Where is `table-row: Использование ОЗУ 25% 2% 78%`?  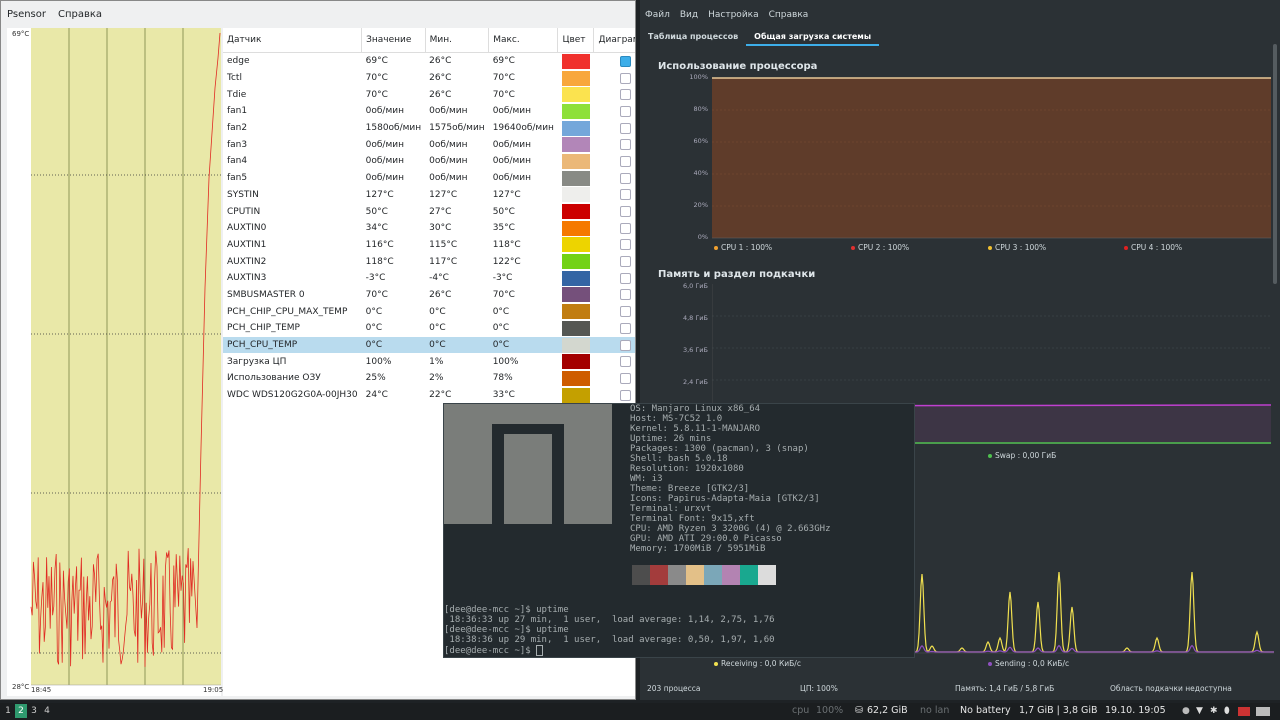
table-row: Использование ОЗУ 25% 2% 78% is located at coordinates (429, 378).